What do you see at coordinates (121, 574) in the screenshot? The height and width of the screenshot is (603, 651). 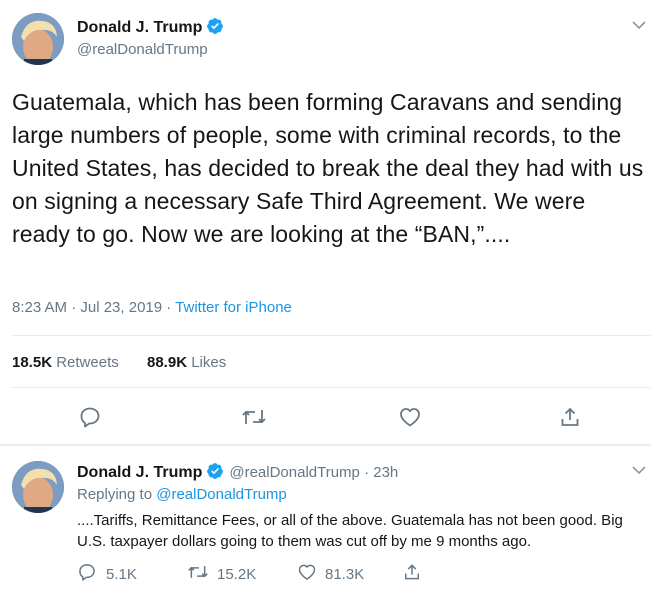 I see `reply-count: 5.1K` at bounding box center [121, 574].